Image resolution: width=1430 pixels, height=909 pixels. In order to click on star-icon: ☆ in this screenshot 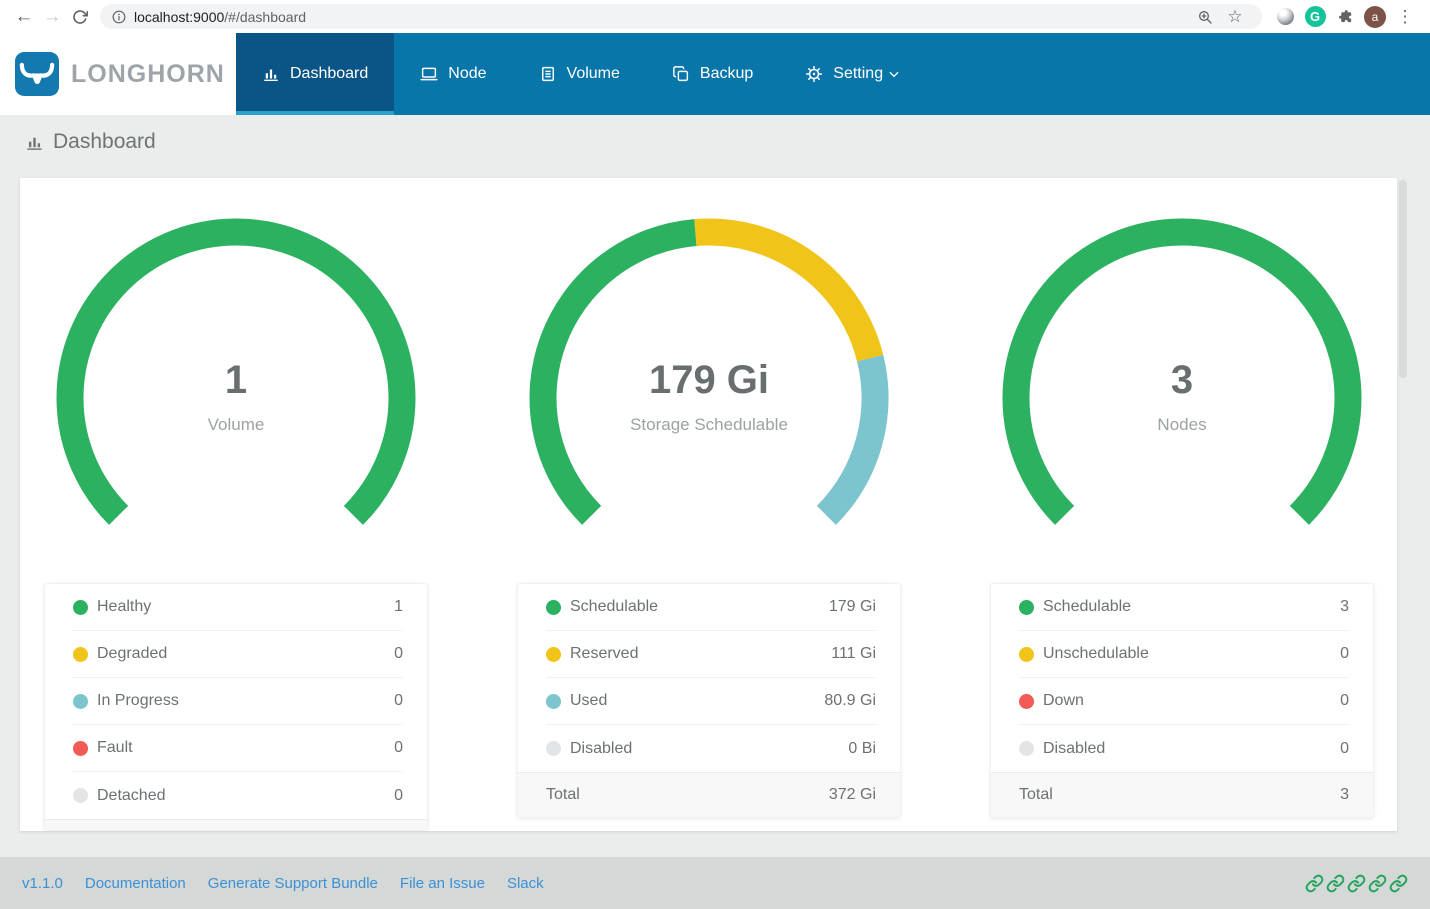, I will do `click(1235, 16)`.